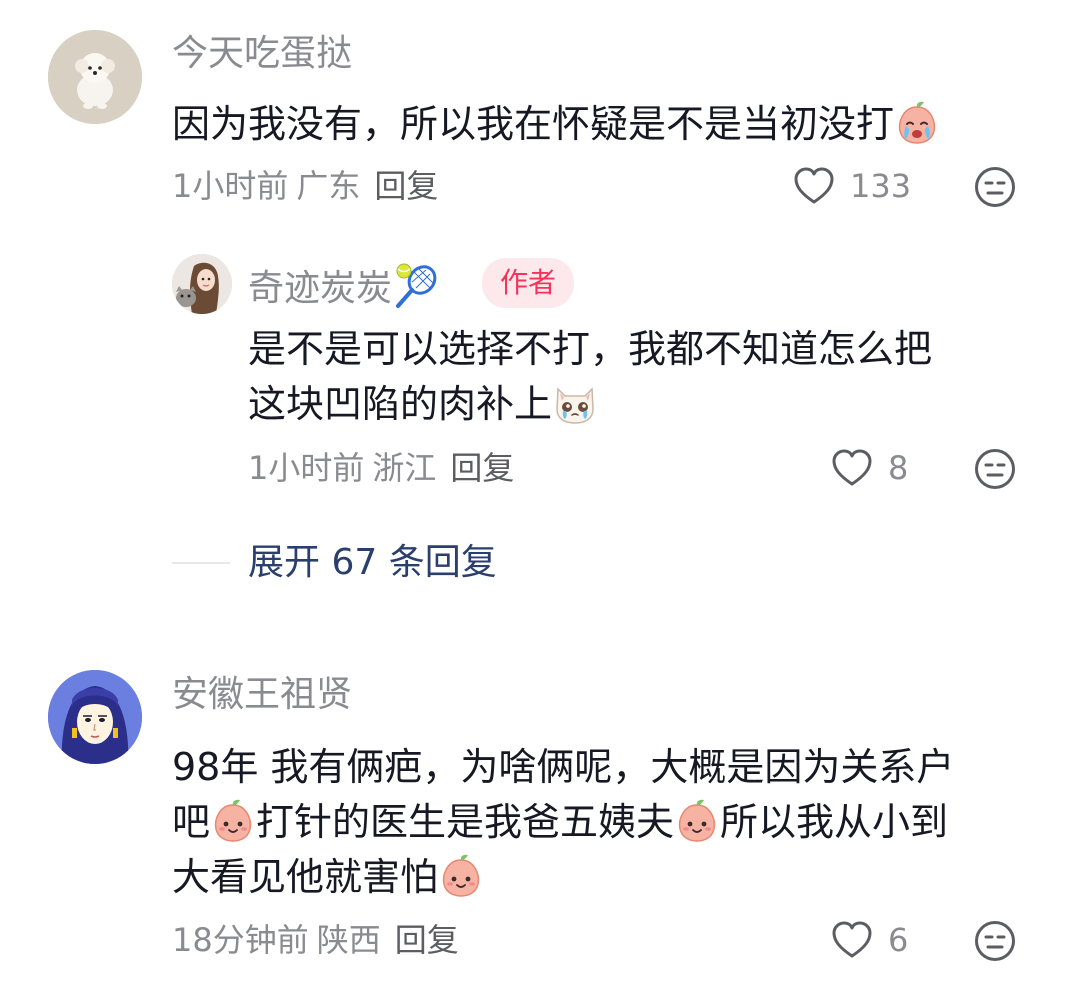  I want to click on reply-location: 浙江, so click(404, 468).